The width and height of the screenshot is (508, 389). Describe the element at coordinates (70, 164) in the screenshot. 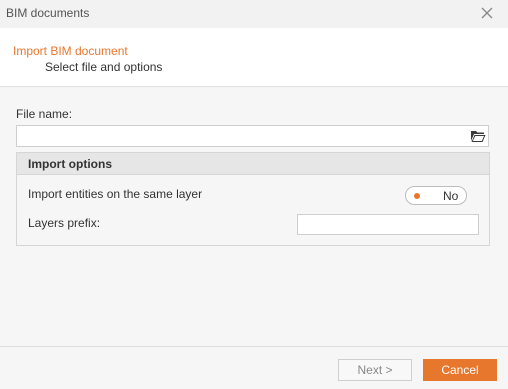

I see `import-options-heading: Import options` at that location.